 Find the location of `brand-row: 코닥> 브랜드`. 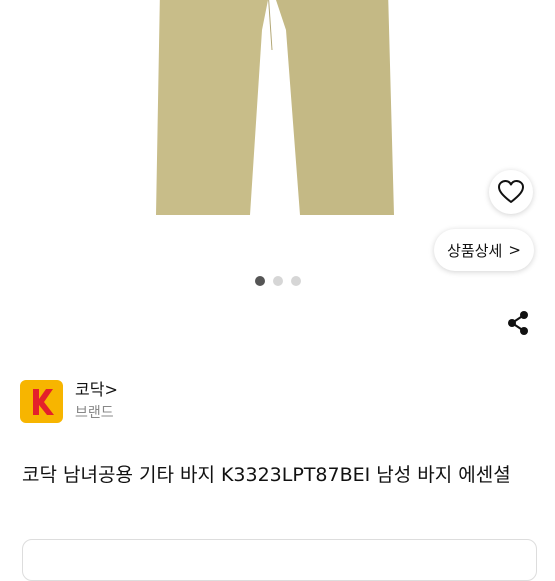

brand-row: 코닥> 브랜드 is located at coordinates (69, 401).